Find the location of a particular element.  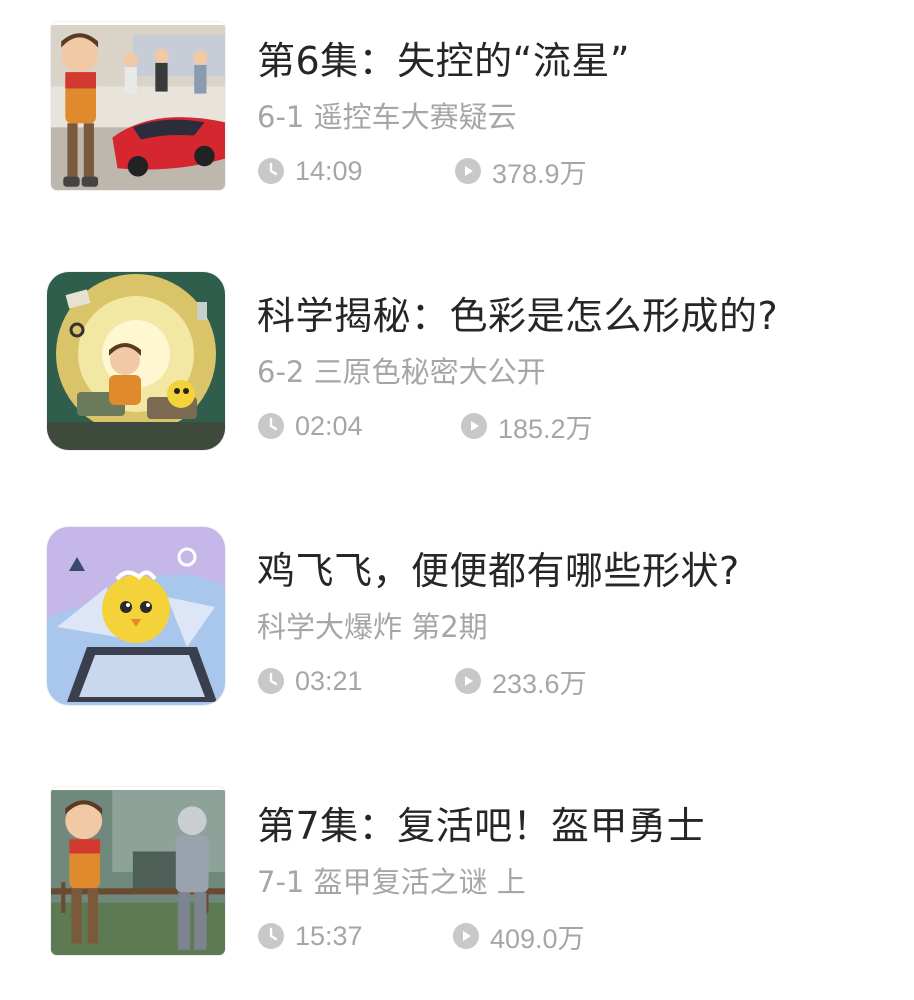

plays-stat: 185.2万 is located at coordinates (526, 426).